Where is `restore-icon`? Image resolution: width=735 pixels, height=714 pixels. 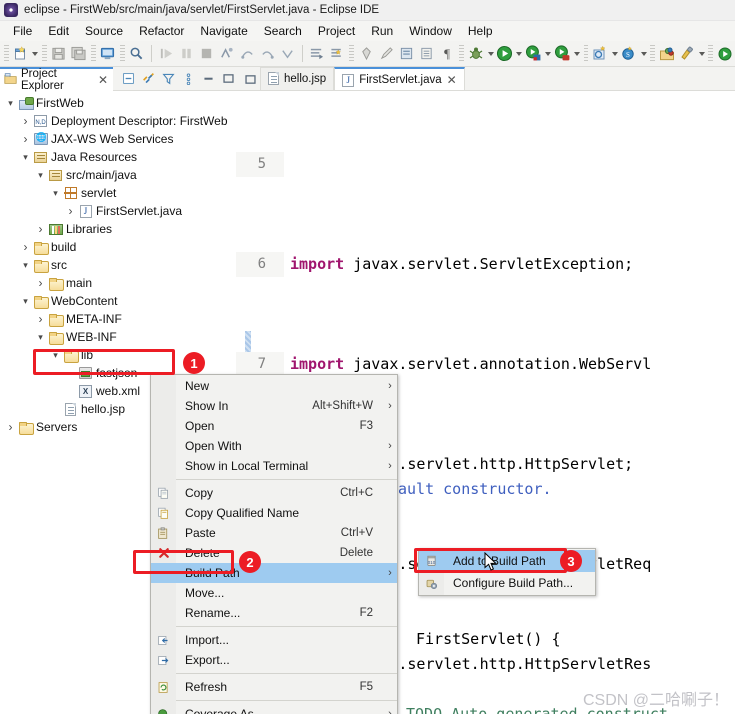
restore-icon is located at coordinates (250, 79).